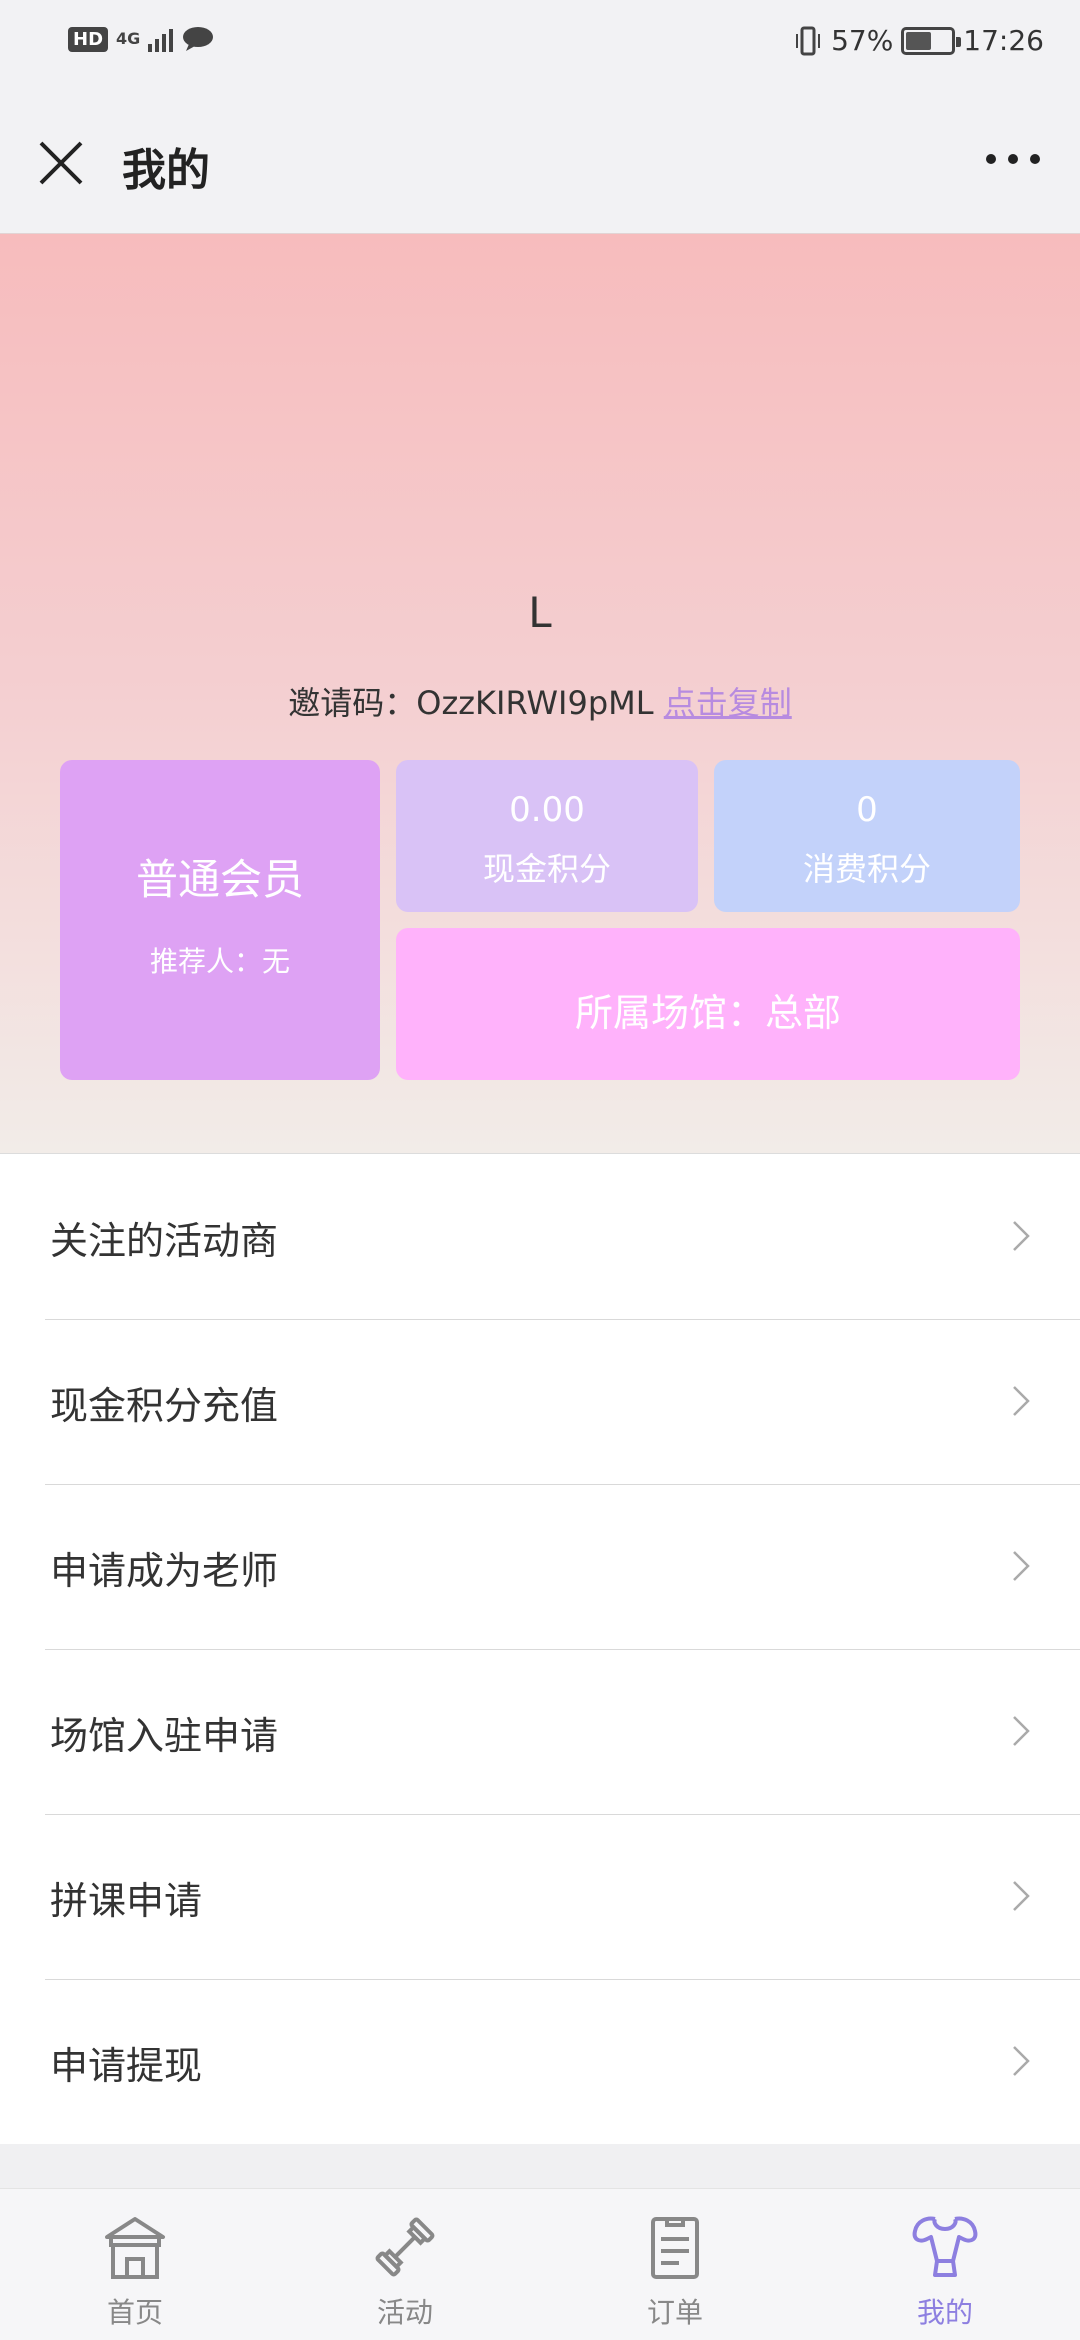  What do you see at coordinates (540, 1566) in the screenshot?
I see `menu-item-apply-teacher: 申请成为老师` at bounding box center [540, 1566].